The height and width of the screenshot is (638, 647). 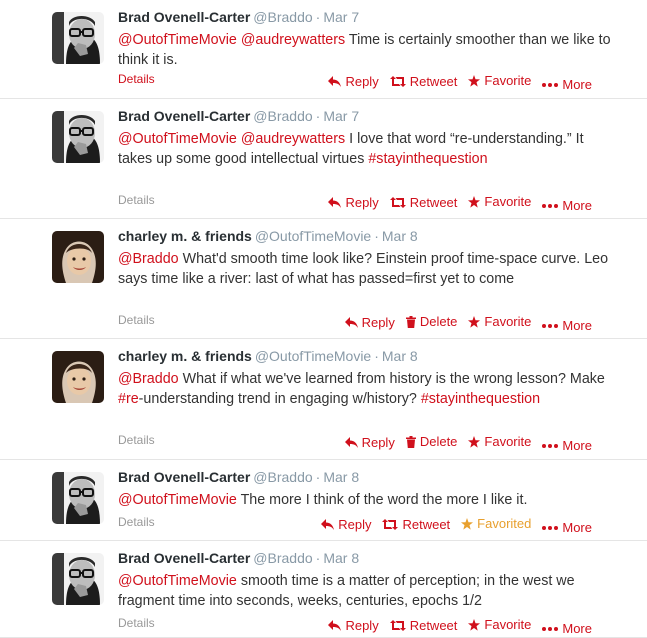 What do you see at coordinates (438, 321) in the screenshot?
I see `delete-label: Delete` at bounding box center [438, 321].